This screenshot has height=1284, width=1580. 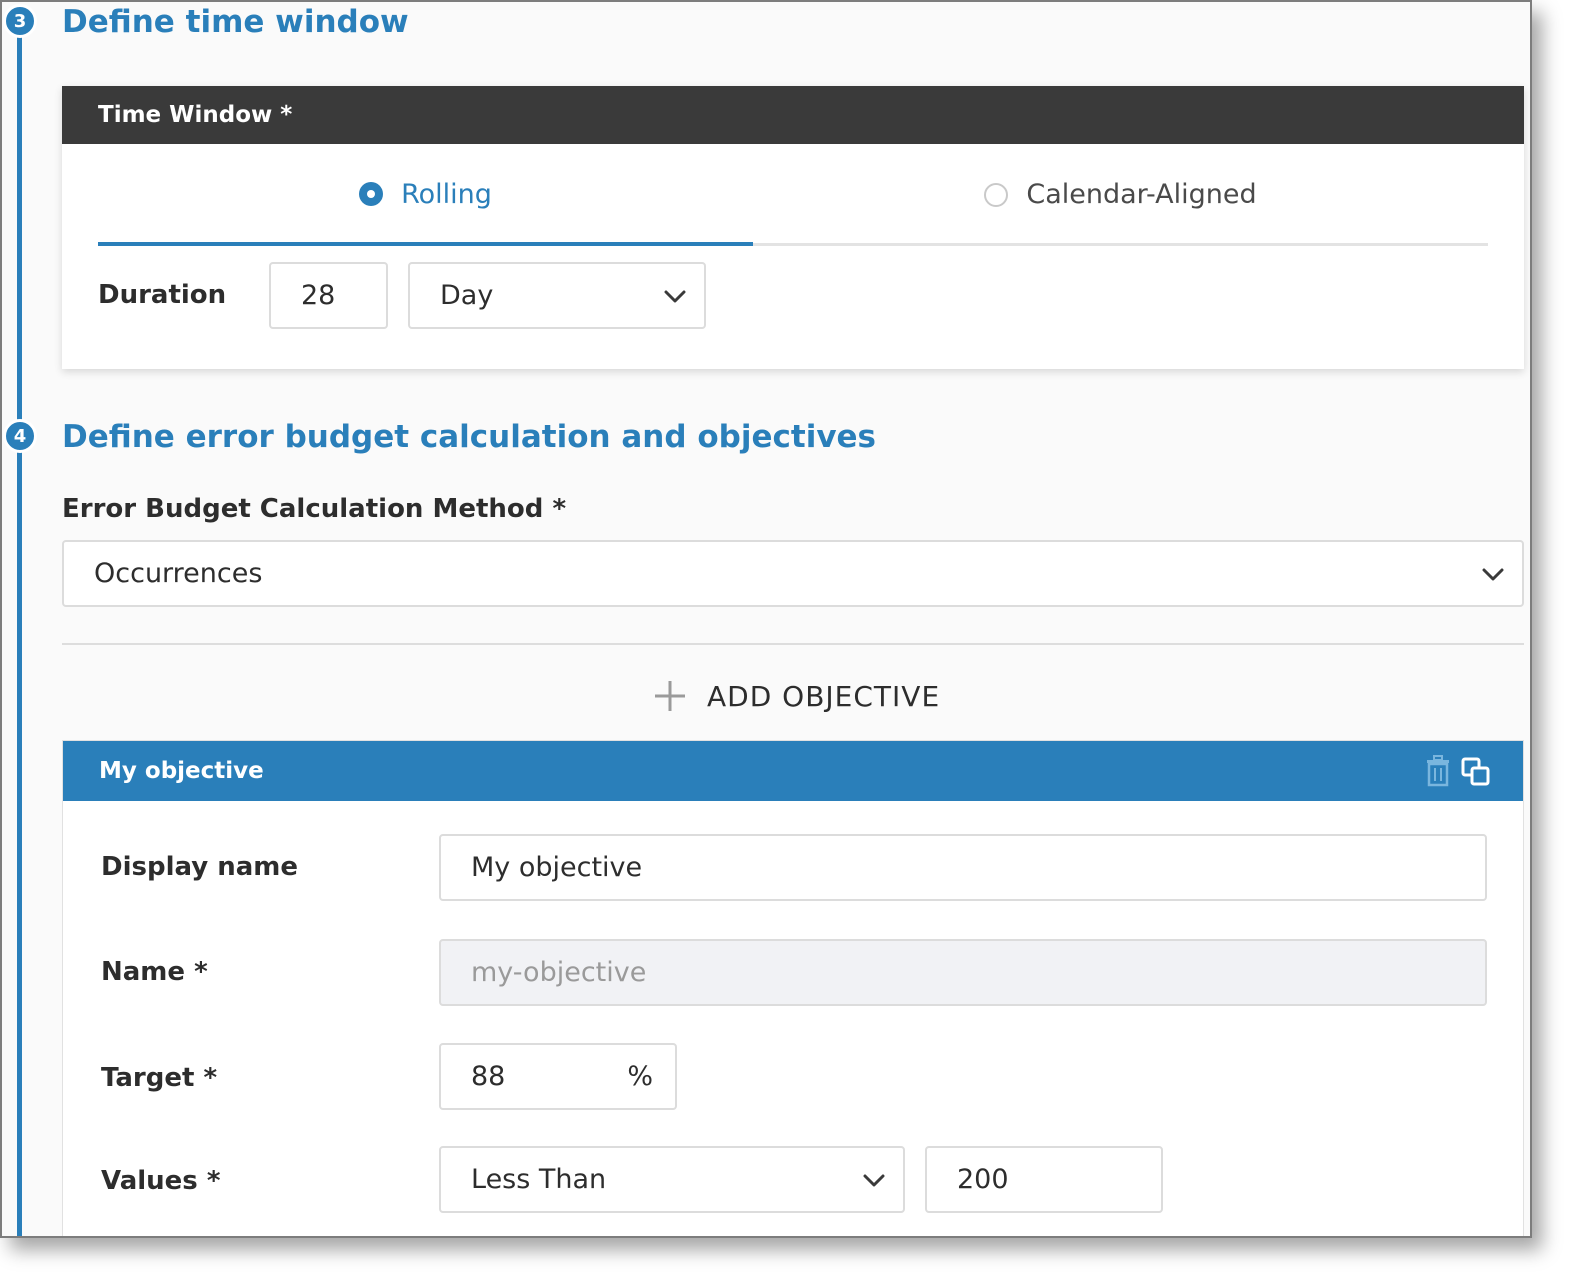 What do you see at coordinates (558, 1076) in the screenshot?
I see `target-input: 88 %` at bounding box center [558, 1076].